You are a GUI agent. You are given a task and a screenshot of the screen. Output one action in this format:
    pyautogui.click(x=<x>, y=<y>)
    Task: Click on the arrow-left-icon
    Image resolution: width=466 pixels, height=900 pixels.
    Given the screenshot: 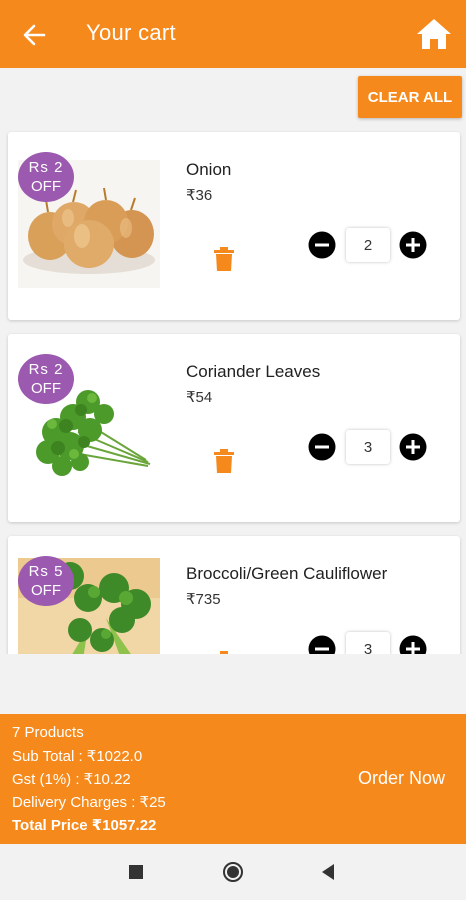 What is the action you would take?
    pyautogui.click(x=34, y=35)
    